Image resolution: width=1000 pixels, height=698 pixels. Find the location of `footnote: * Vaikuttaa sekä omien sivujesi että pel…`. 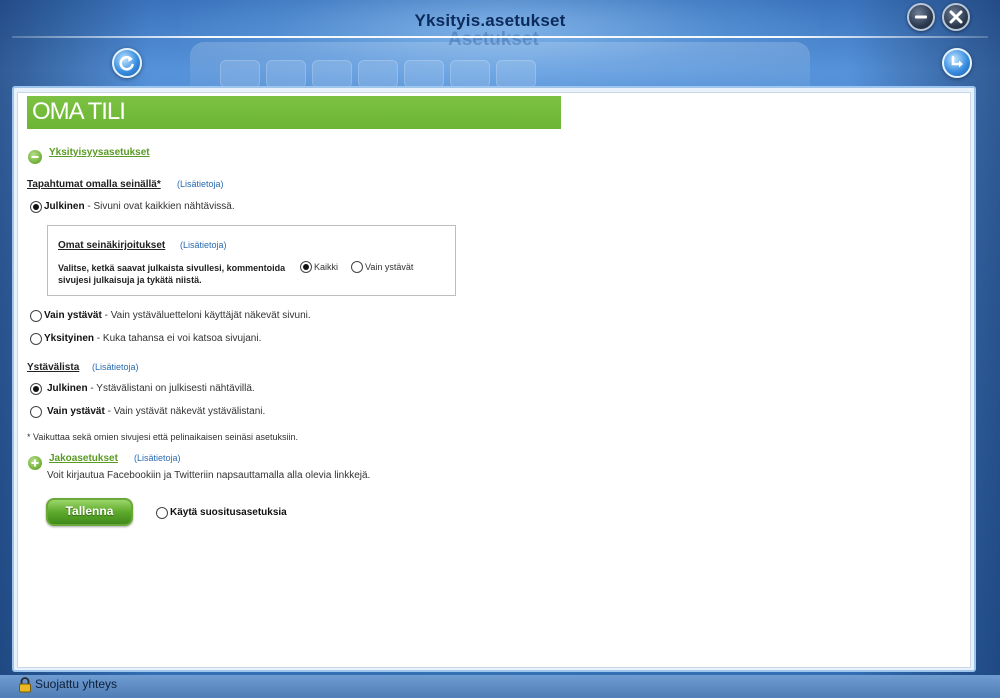

footnote: * Vaikuttaa sekä omien sivujesi että pel… is located at coordinates (162, 437).